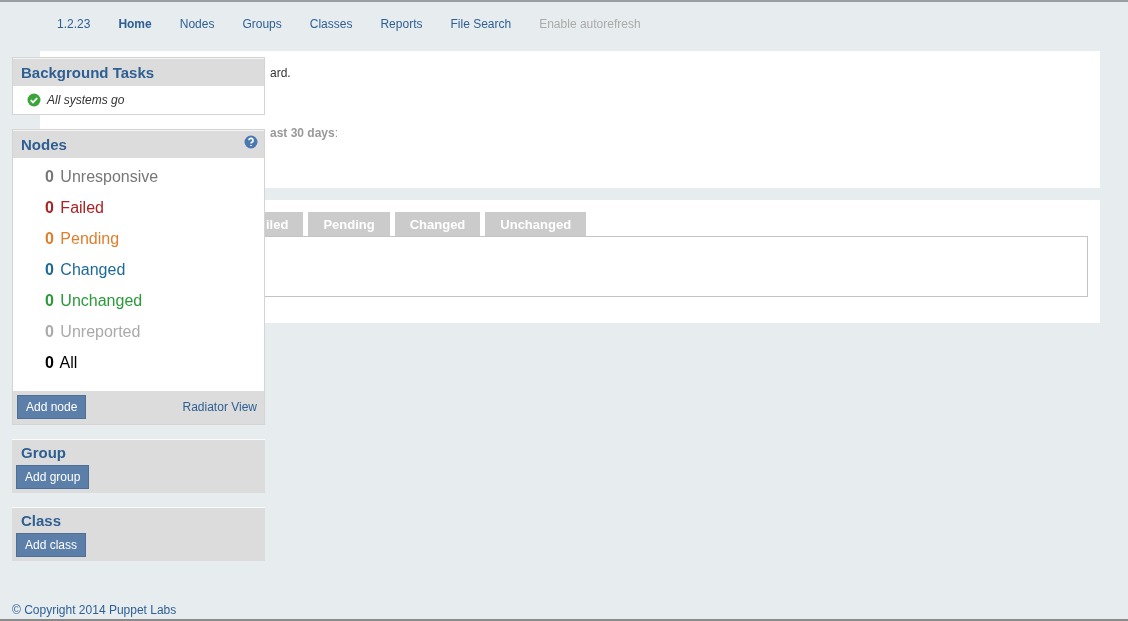 The image size is (1128, 621). Describe the element at coordinates (86, 100) in the screenshot. I see `status-text: All systems go` at that location.